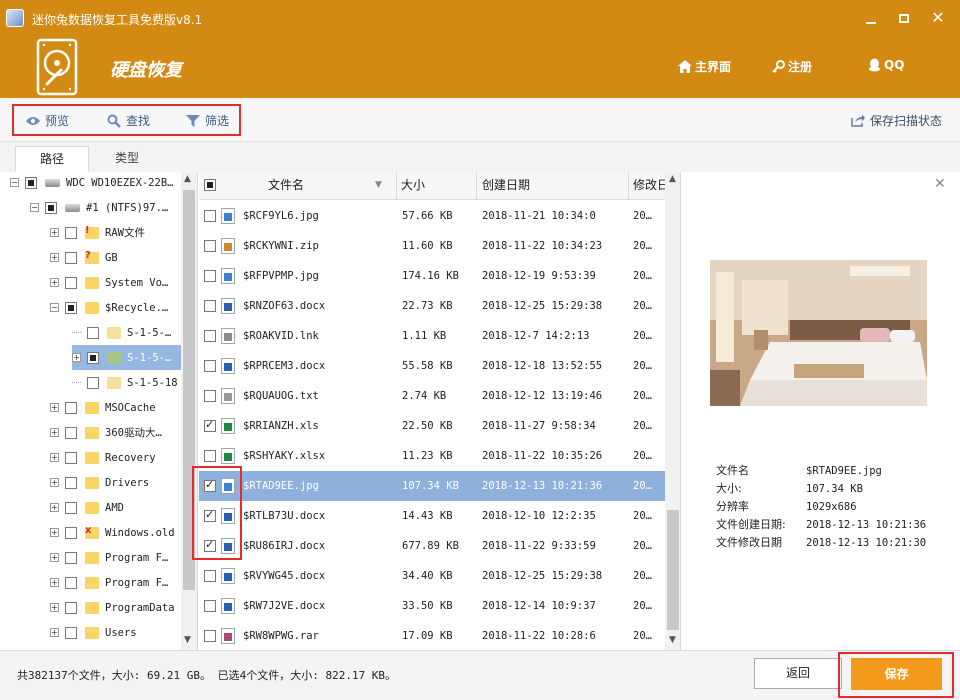 This screenshot has width=960, height=700. I want to click on tab-type: 类型, so click(127, 159).